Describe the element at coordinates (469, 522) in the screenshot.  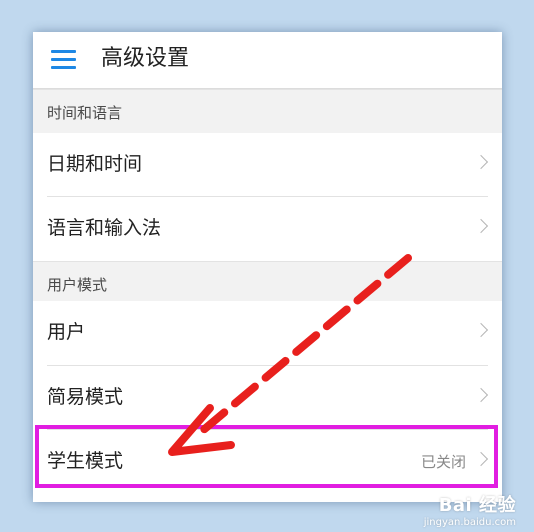
I see `watermark-url: jingyan.baidu.com` at that location.